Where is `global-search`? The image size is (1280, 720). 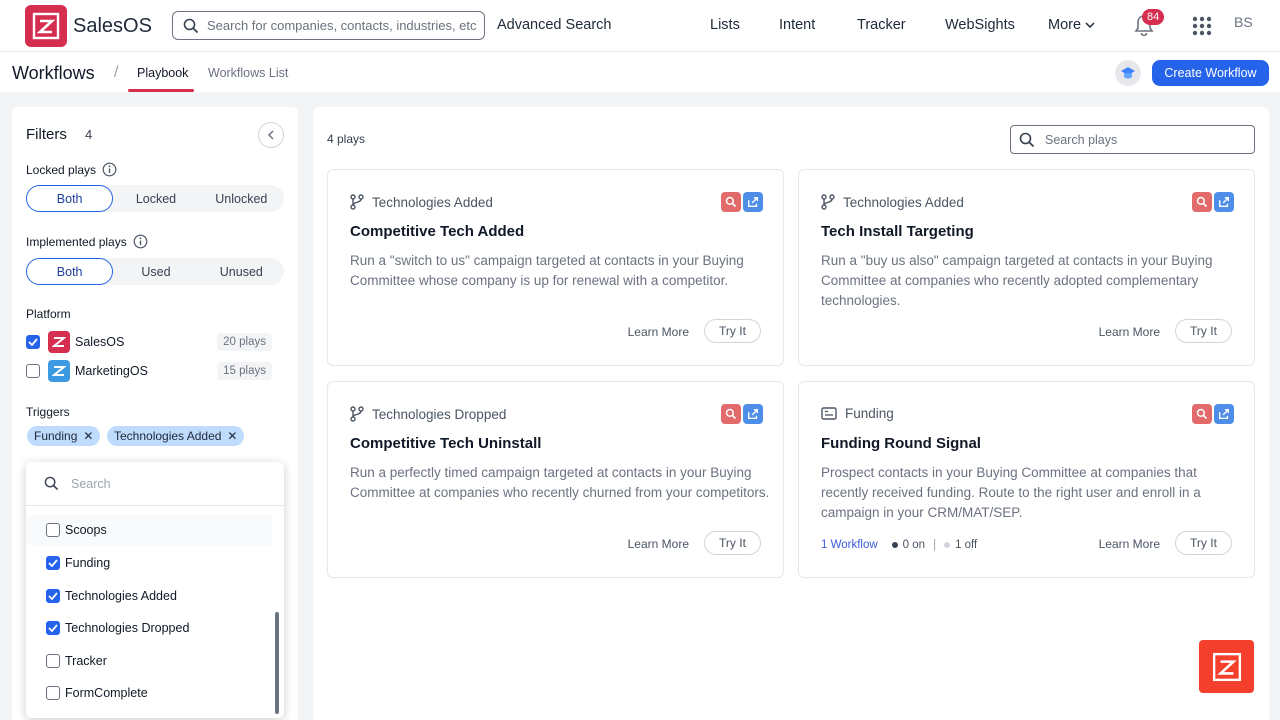
global-search is located at coordinates (328, 25).